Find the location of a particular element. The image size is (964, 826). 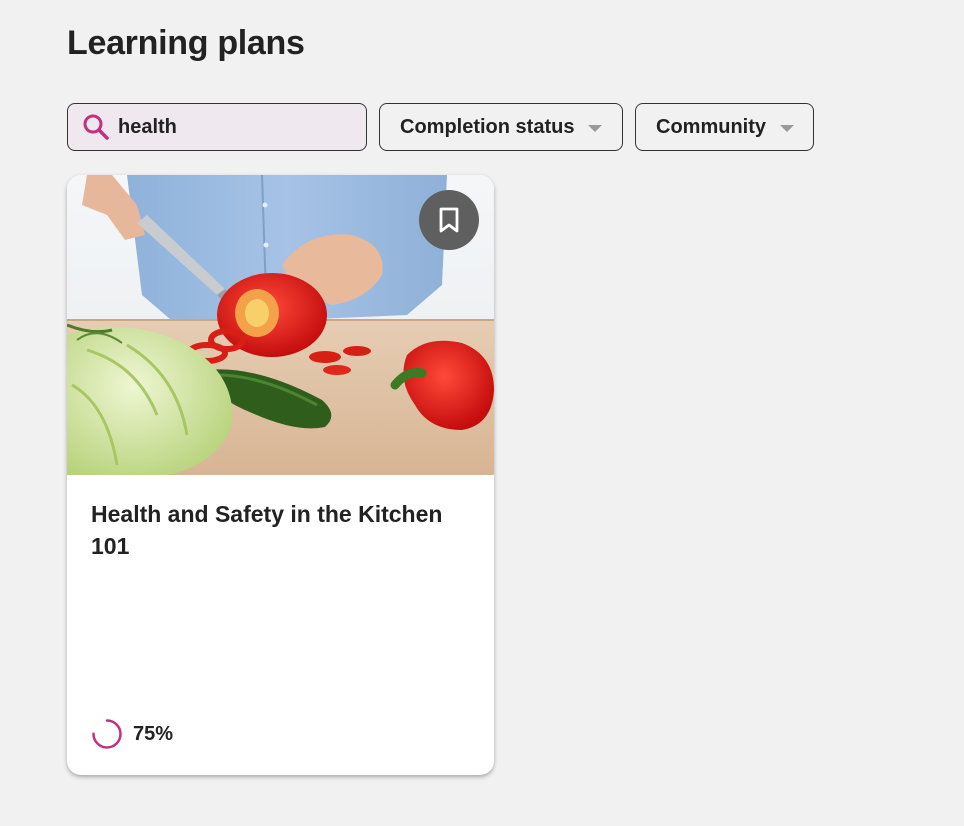

completion-status-dropdown: Completion status is located at coordinates (501, 127).